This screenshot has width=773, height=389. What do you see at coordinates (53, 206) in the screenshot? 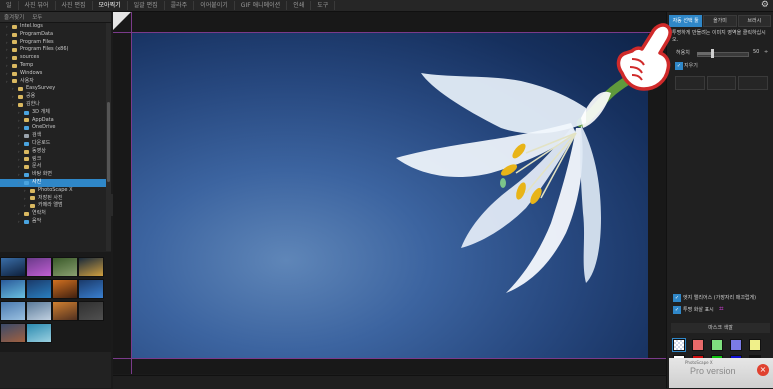
I see `tree-item: › 카메라 앨범` at bounding box center [53, 206].